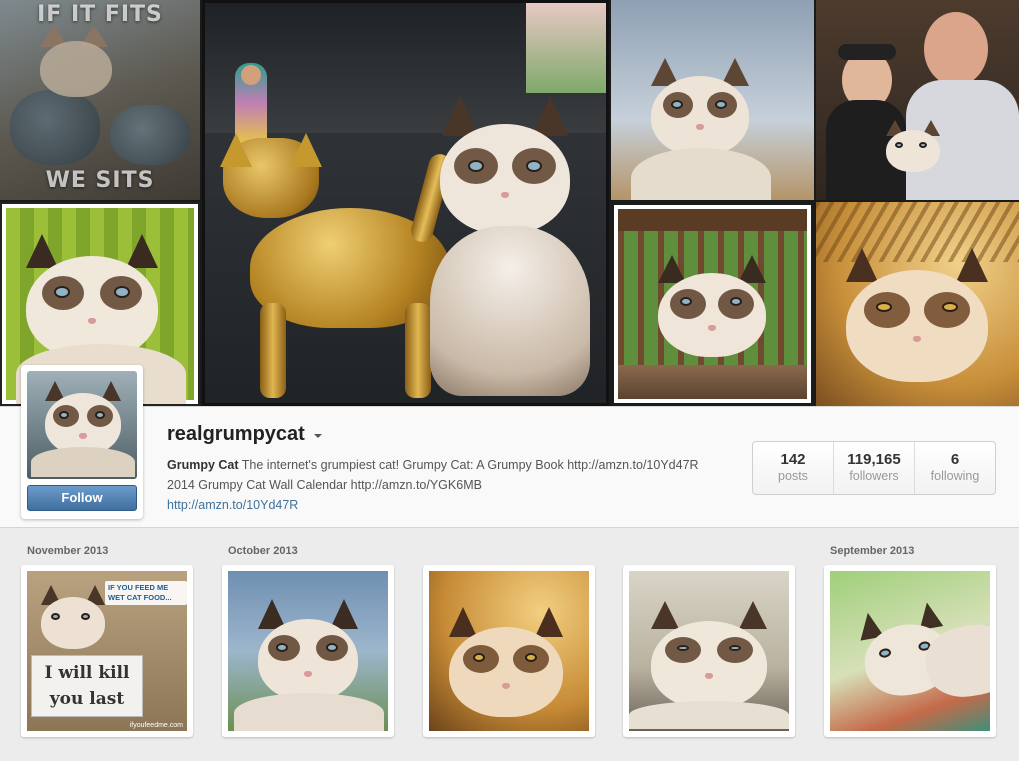 This screenshot has width=1019, height=761. I want to click on fence-rail, so click(712, 220).